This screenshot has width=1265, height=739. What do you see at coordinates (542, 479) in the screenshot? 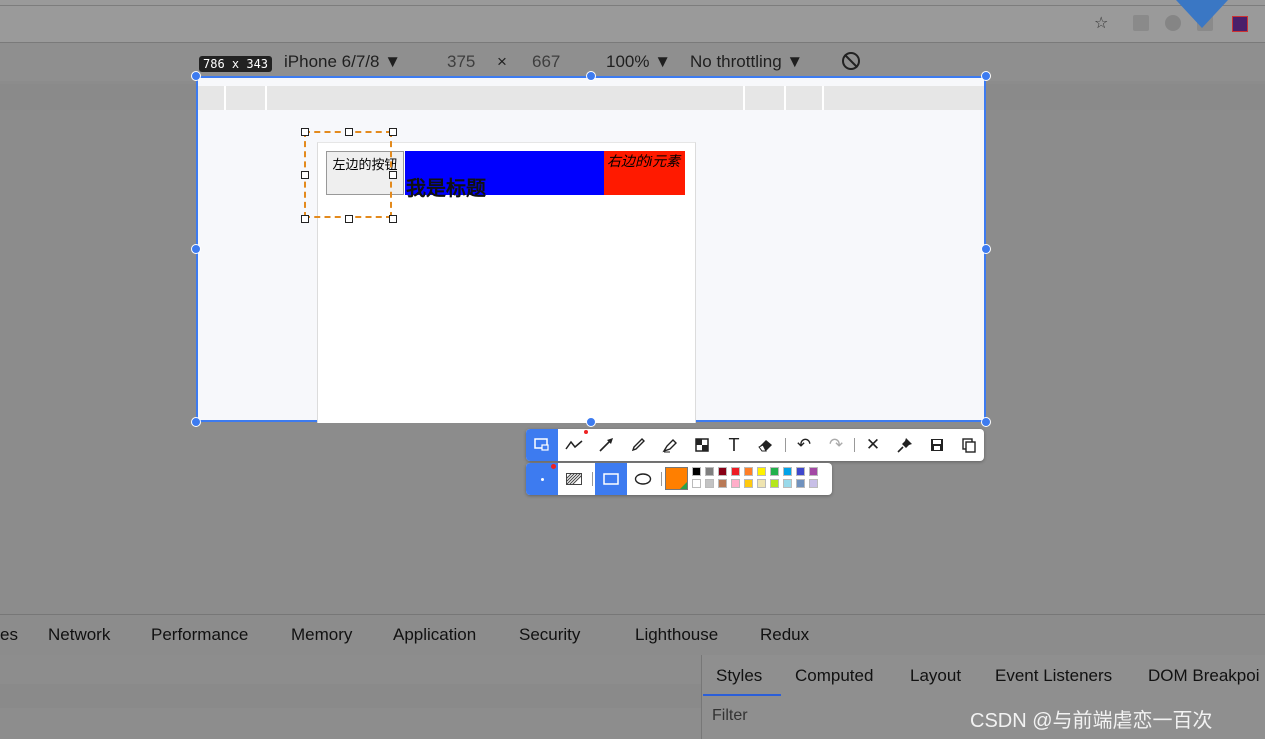
I see `stroke-size-small-icon` at bounding box center [542, 479].